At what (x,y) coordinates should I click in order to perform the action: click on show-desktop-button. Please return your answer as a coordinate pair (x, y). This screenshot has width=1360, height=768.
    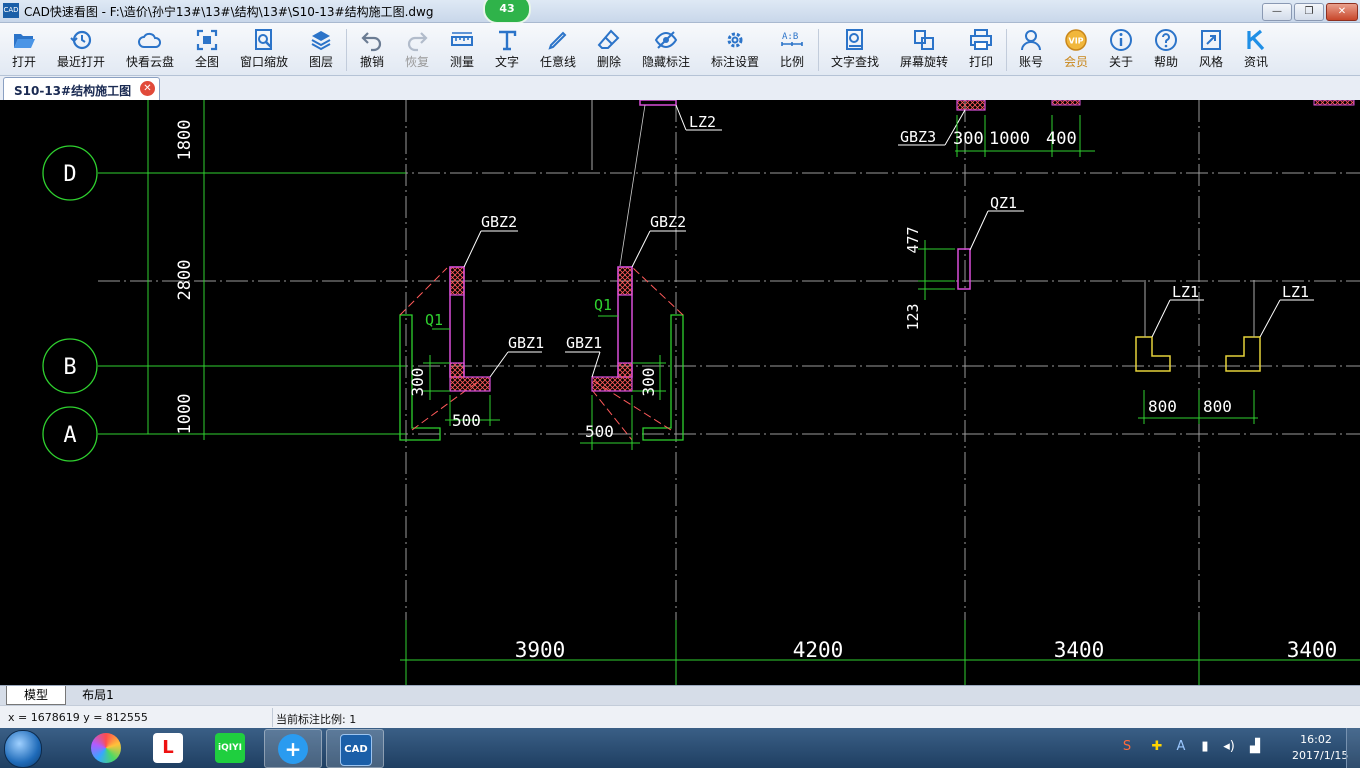
    Looking at the image, I should click on (1353, 748).